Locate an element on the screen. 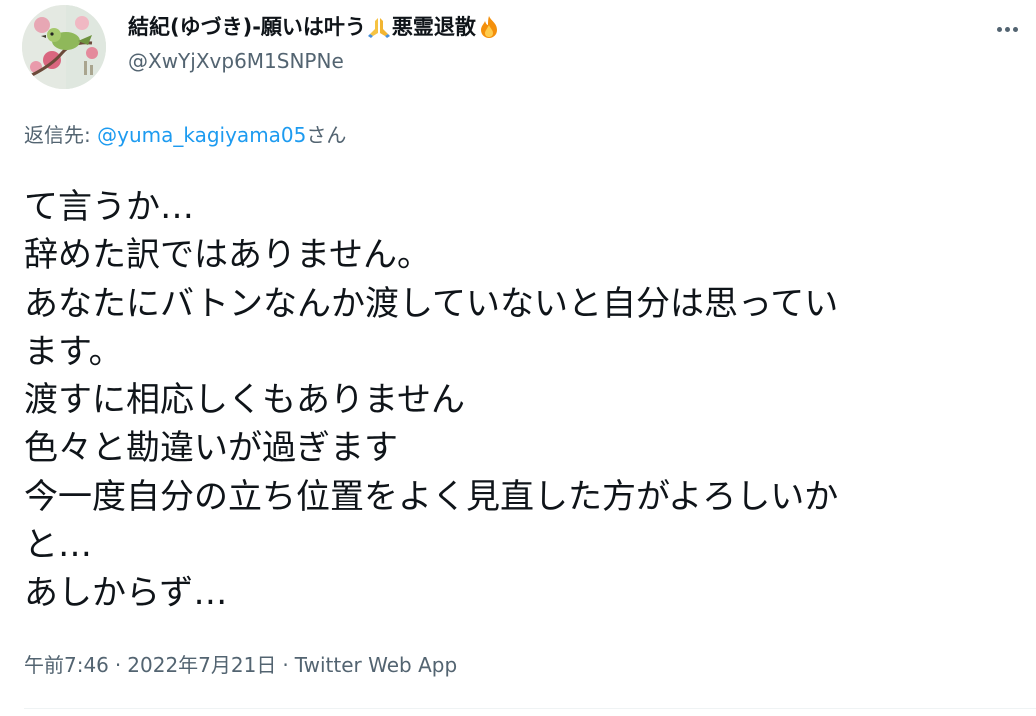 The image size is (1036, 716). fire-icon is located at coordinates (489, 27).